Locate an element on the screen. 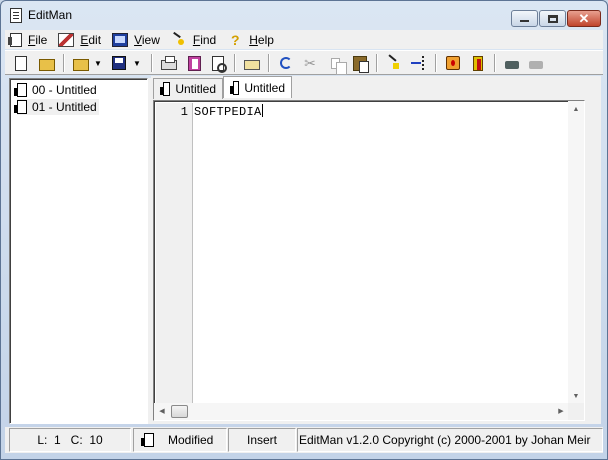 The width and height of the screenshot is (608, 460). window-title: EditMan is located at coordinates (50, 15).